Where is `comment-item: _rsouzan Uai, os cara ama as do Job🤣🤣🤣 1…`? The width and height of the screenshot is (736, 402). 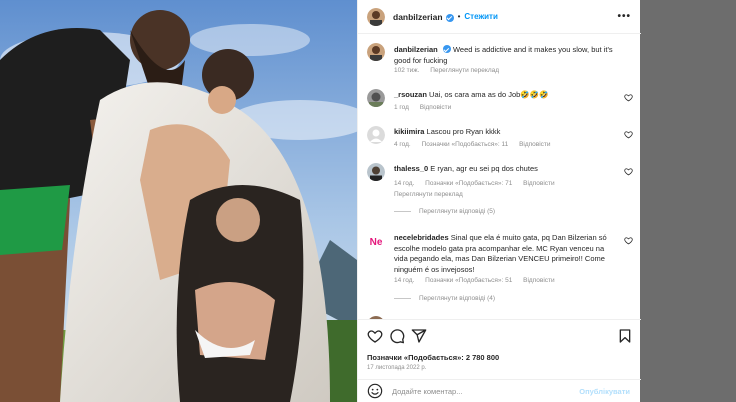 comment-item: _rsouzan Uai, os cara ama as do Job🤣🤣🤣 1… is located at coordinates (500, 104).